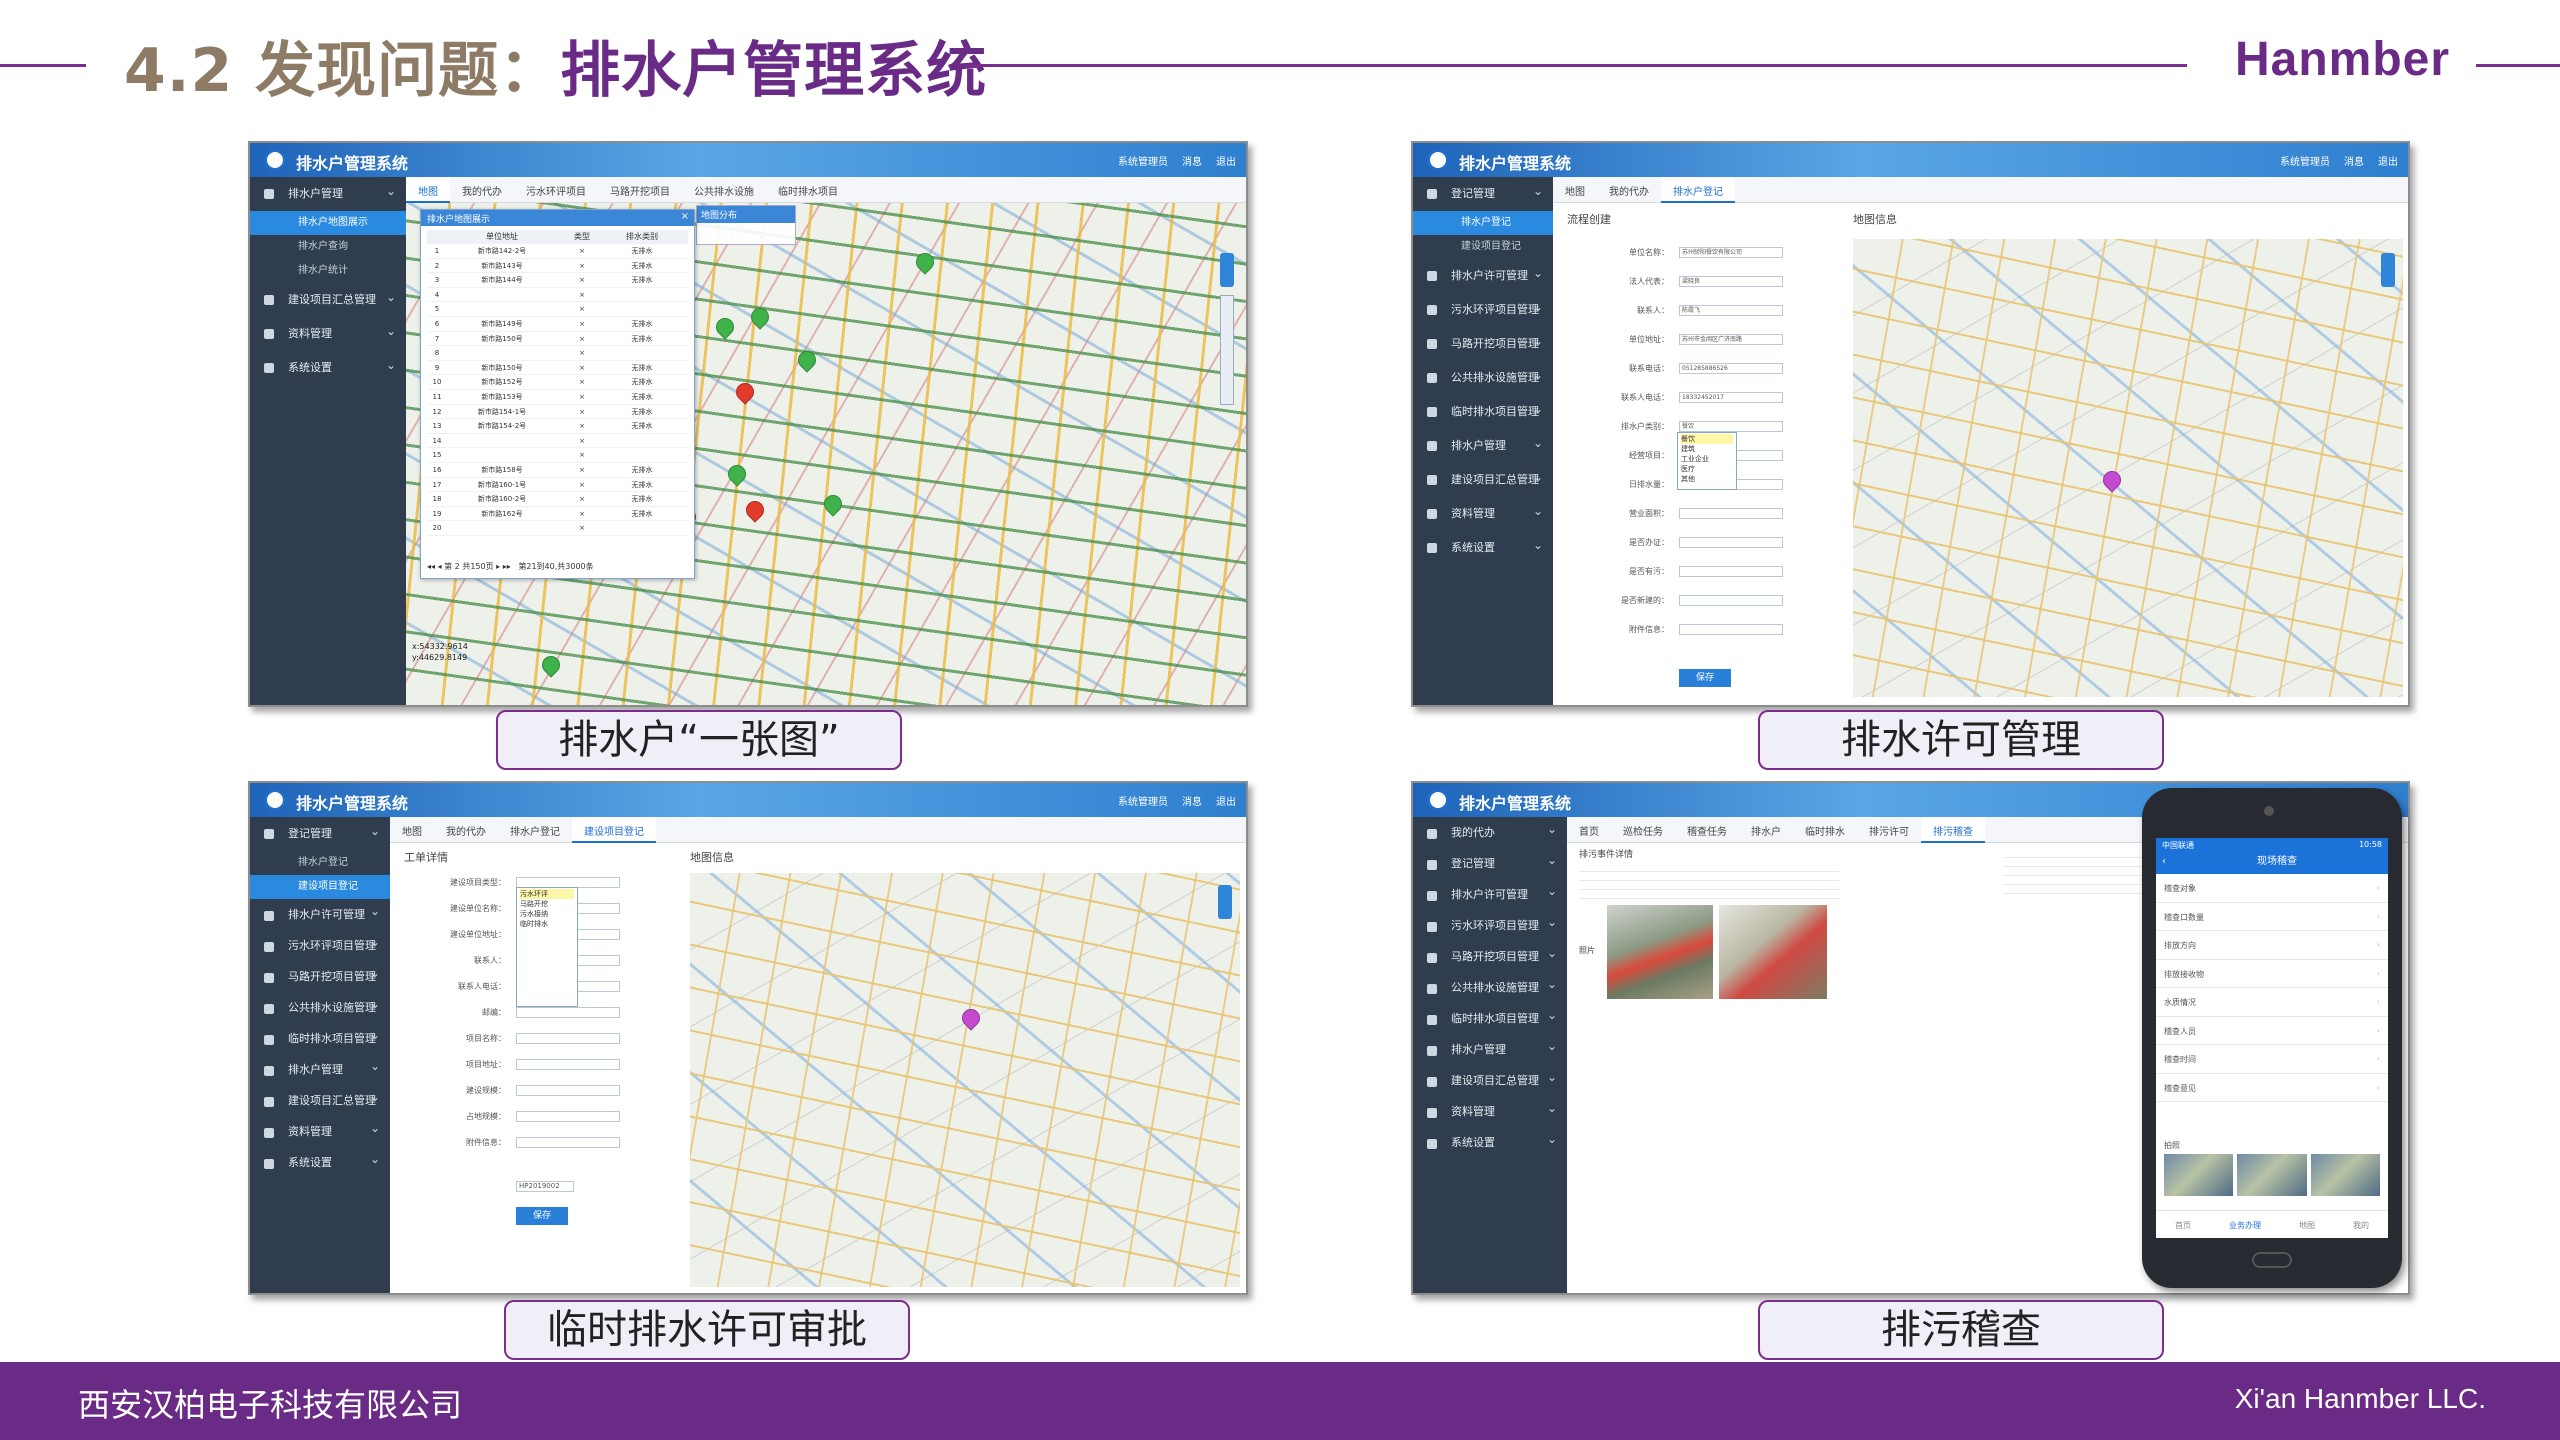 This screenshot has width=2560, height=1440. What do you see at coordinates (1731, 252) in the screenshot?
I see `form-input: 苏州骄阳餐饮有限公司` at bounding box center [1731, 252].